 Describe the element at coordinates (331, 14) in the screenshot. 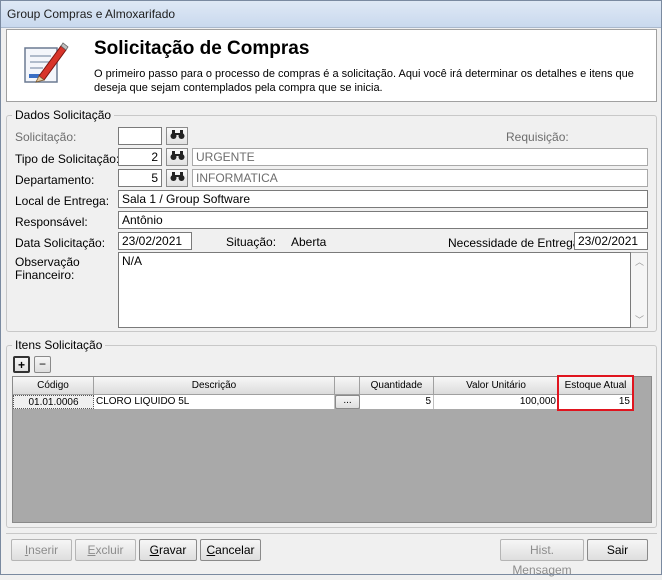

I see `window-titlebar: Group Compras e Almoxarifado` at that location.